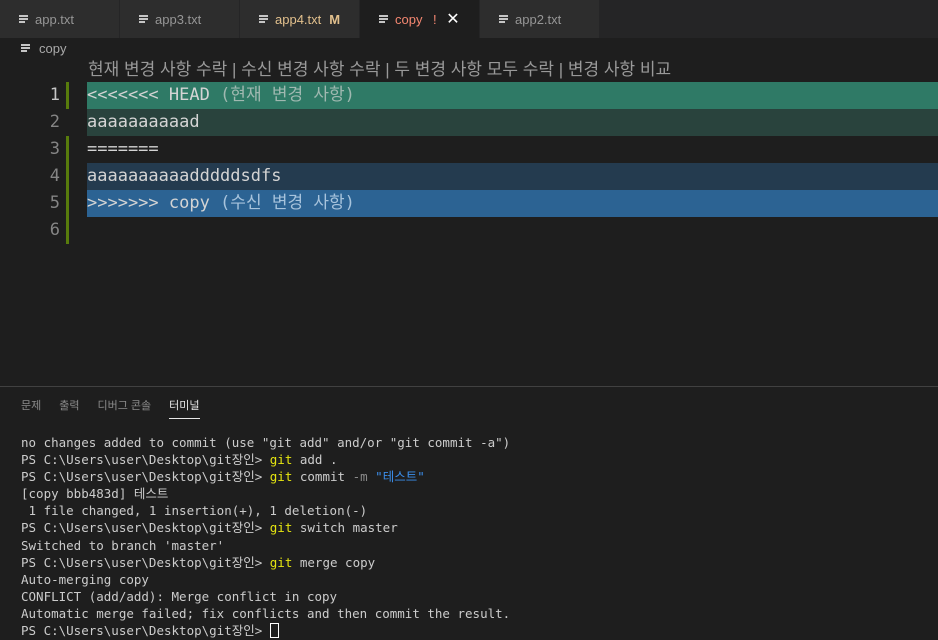  Describe the element at coordinates (54, 203) in the screenshot. I see `line-number: 5` at that location.